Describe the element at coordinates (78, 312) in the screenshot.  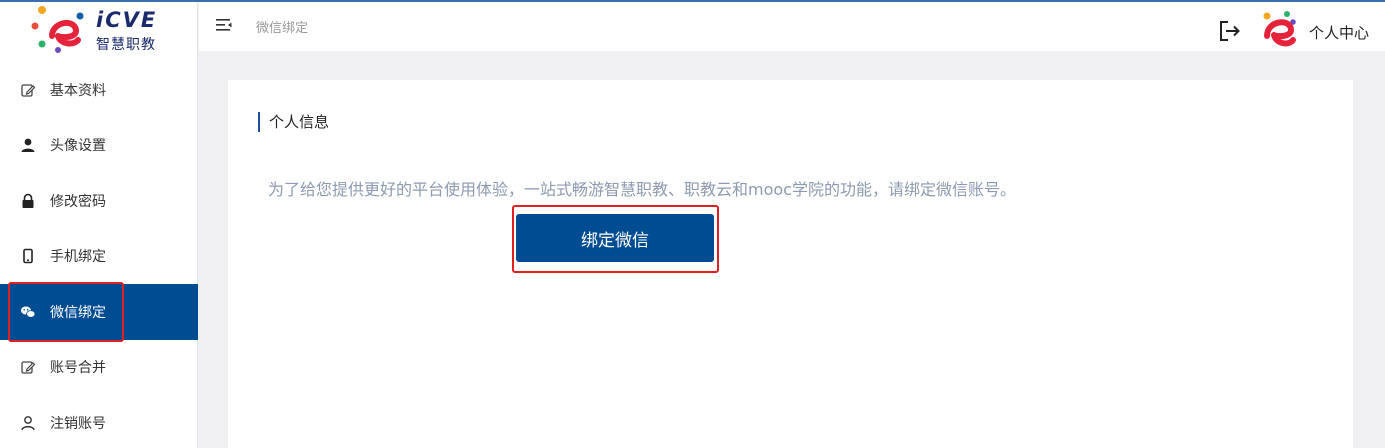
I see `sidebar-item-label: 微信绑定` at that location.